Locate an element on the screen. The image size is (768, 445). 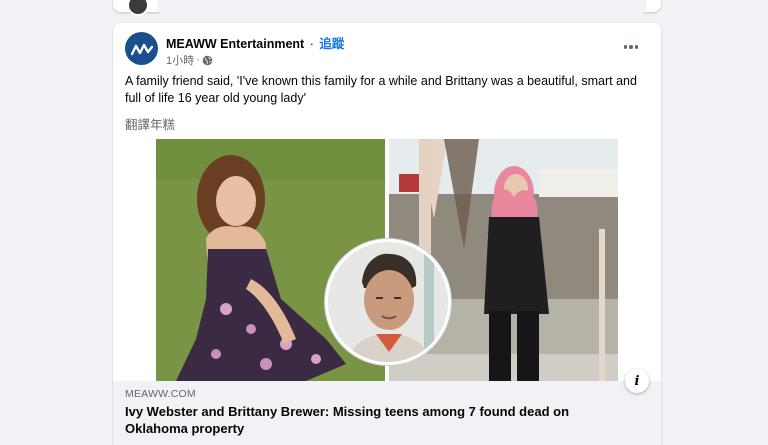
previous-post-card is located at coordinates (387, 8).